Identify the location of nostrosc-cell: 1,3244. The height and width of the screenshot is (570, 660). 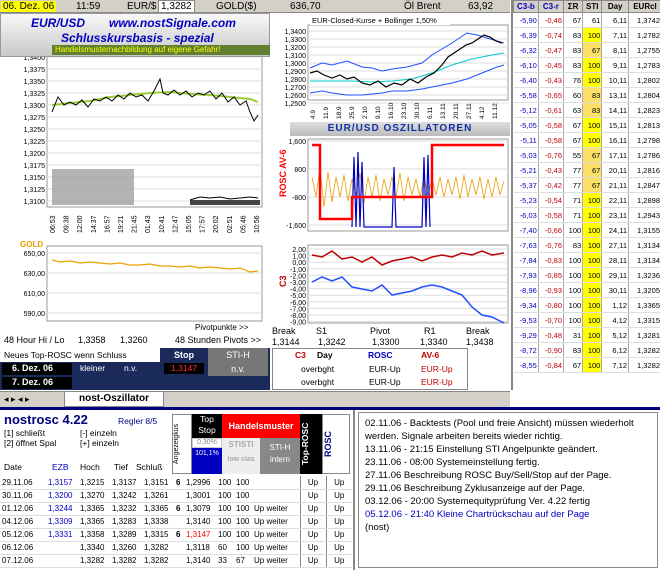
(62, 509).